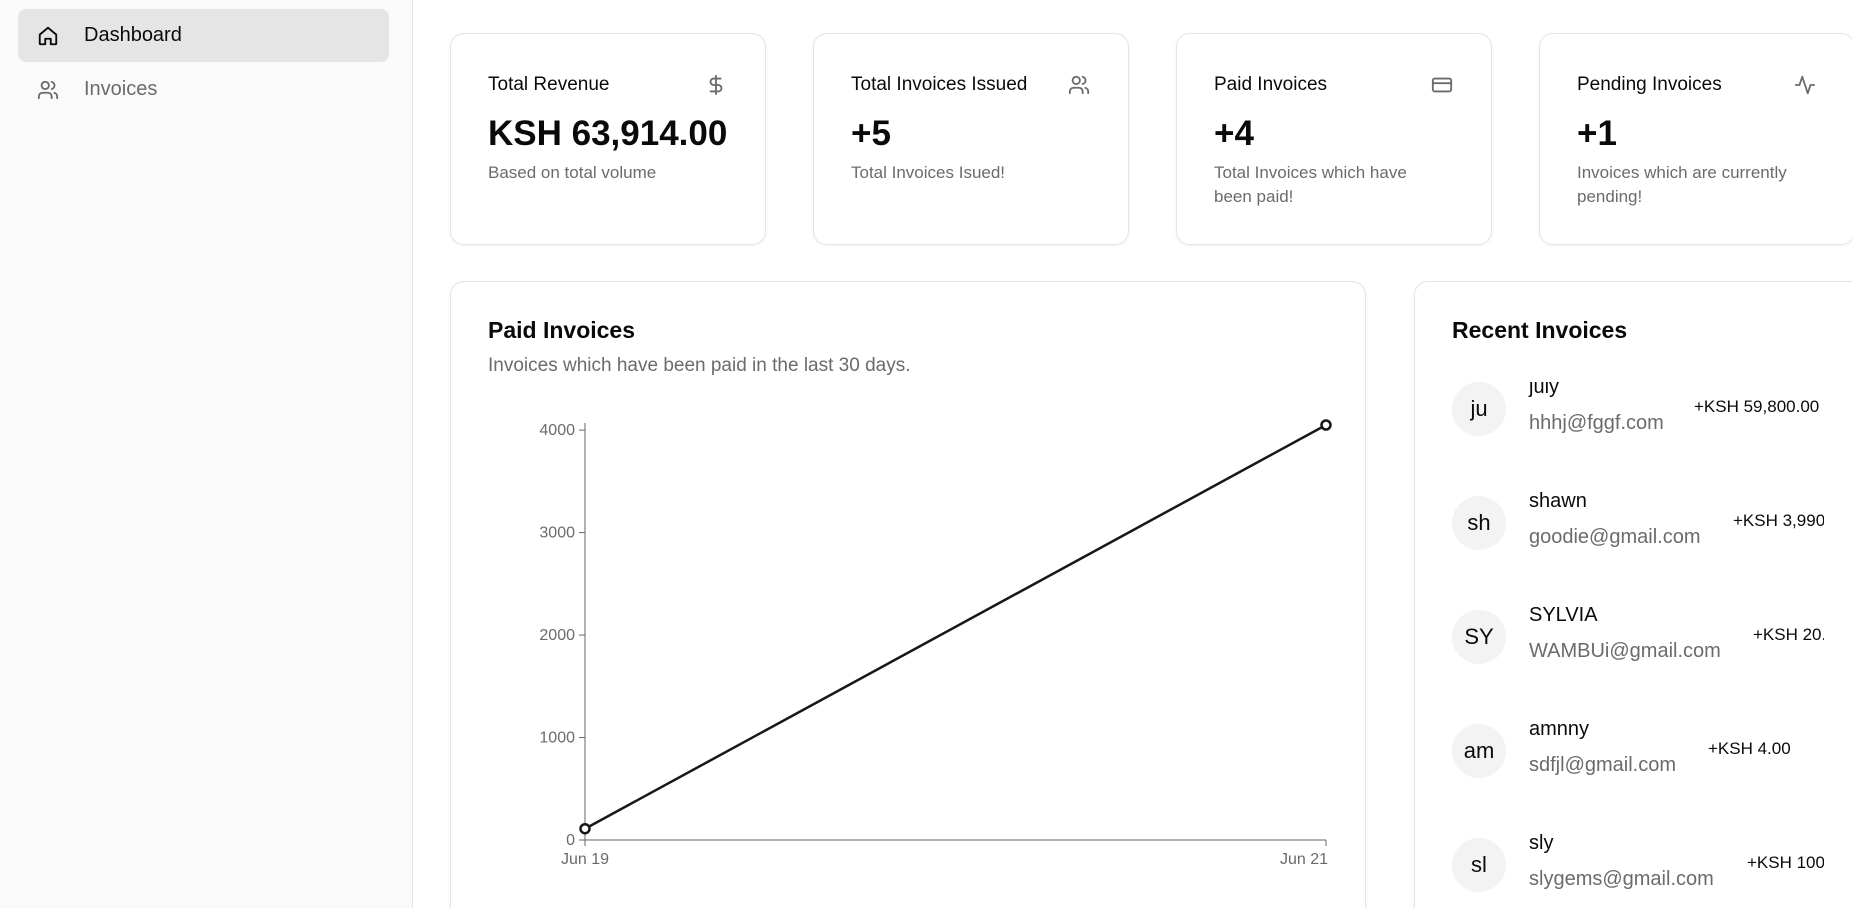 This screenshot has height=908, width=1852. I want to click on invoice-amount: +KSH 100.00, so click(1785, 862).